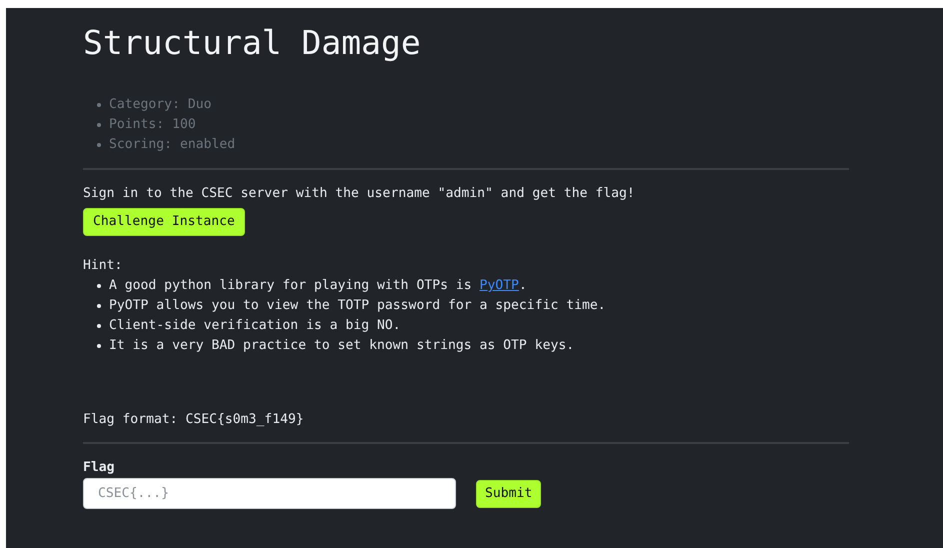 This screenshot has height=548, width=943. Describe the element at coordinates (152, 125) in the screenshot. I see `meta-item: Points: 100` at that location.